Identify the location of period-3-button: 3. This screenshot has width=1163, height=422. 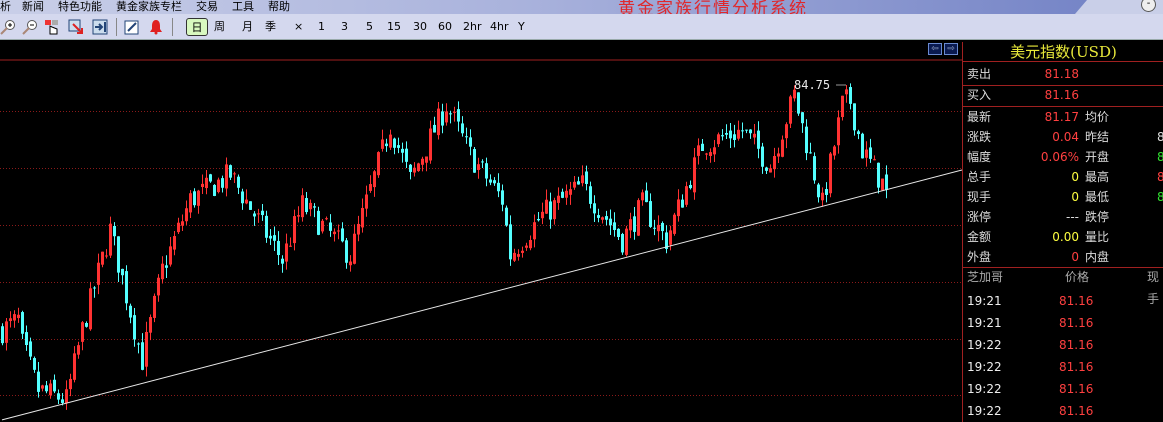
(344, 27).